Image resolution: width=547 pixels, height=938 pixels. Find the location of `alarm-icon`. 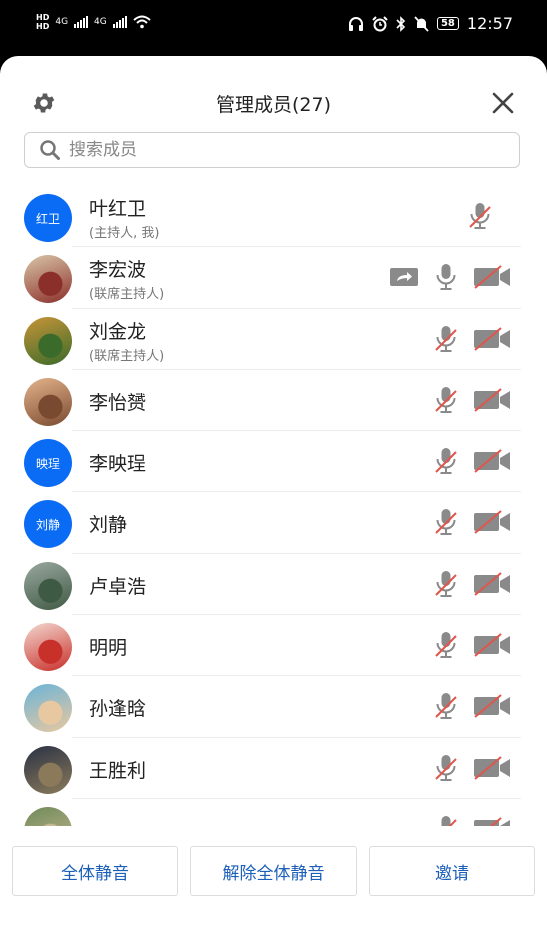

alarm-icon is located at coordinates (380, 23).